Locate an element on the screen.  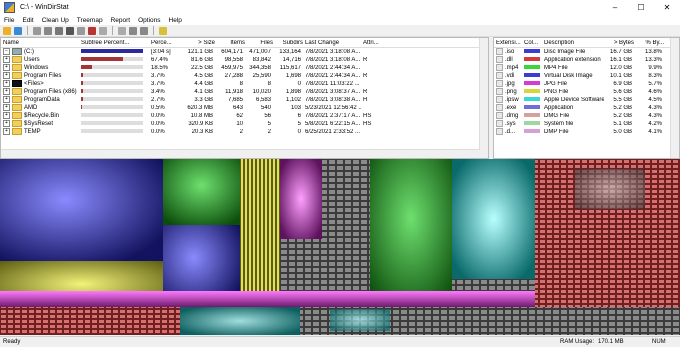
help-icon is located at coordinates (163, 31).